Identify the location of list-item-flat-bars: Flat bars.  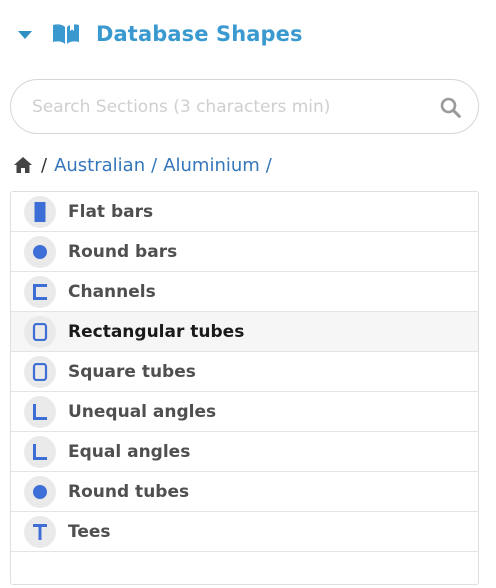
(244, 212).